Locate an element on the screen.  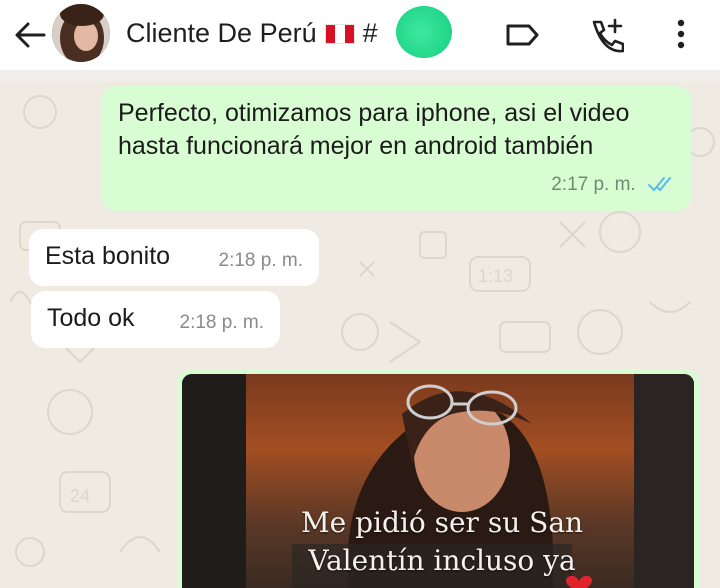
caption-line-1: Me pidió ser su San is located at coordinates (442, 522).